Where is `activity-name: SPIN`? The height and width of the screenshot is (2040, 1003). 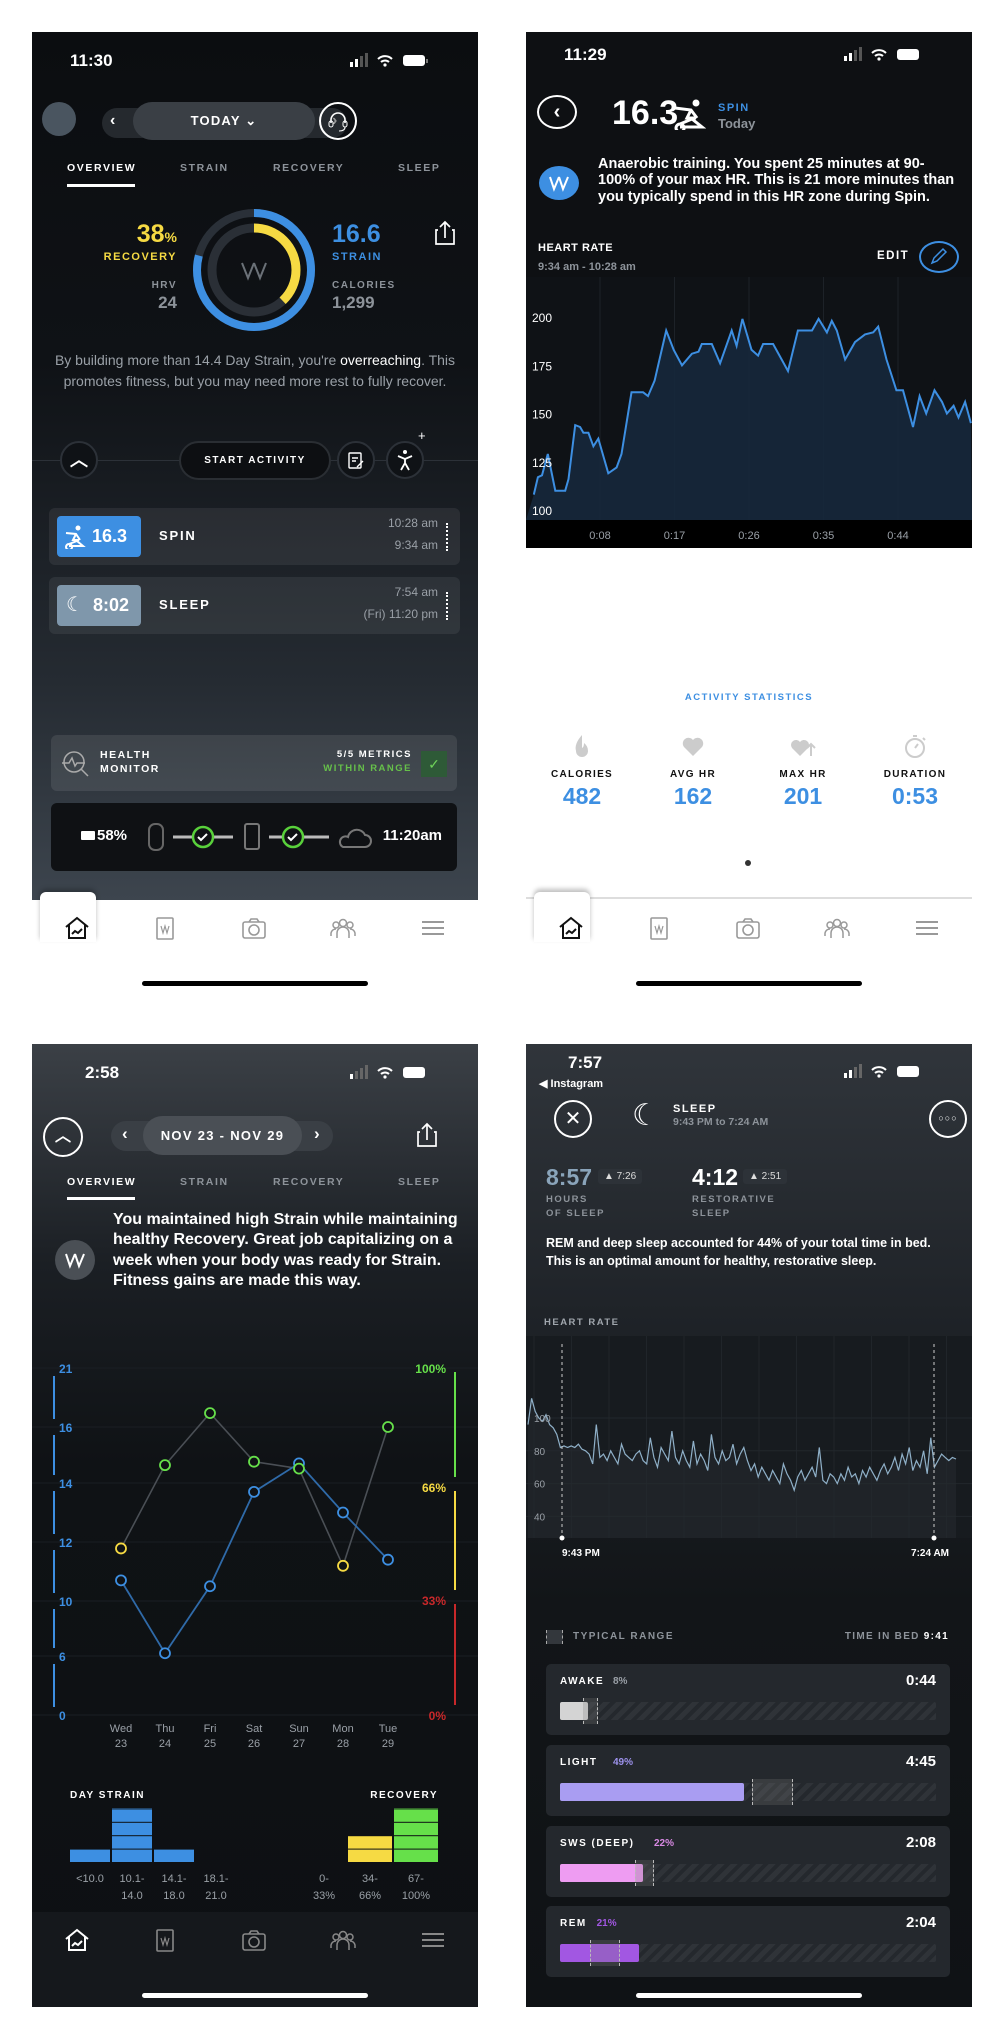
activity-name: SPIN is located at coordinates (178, 535).